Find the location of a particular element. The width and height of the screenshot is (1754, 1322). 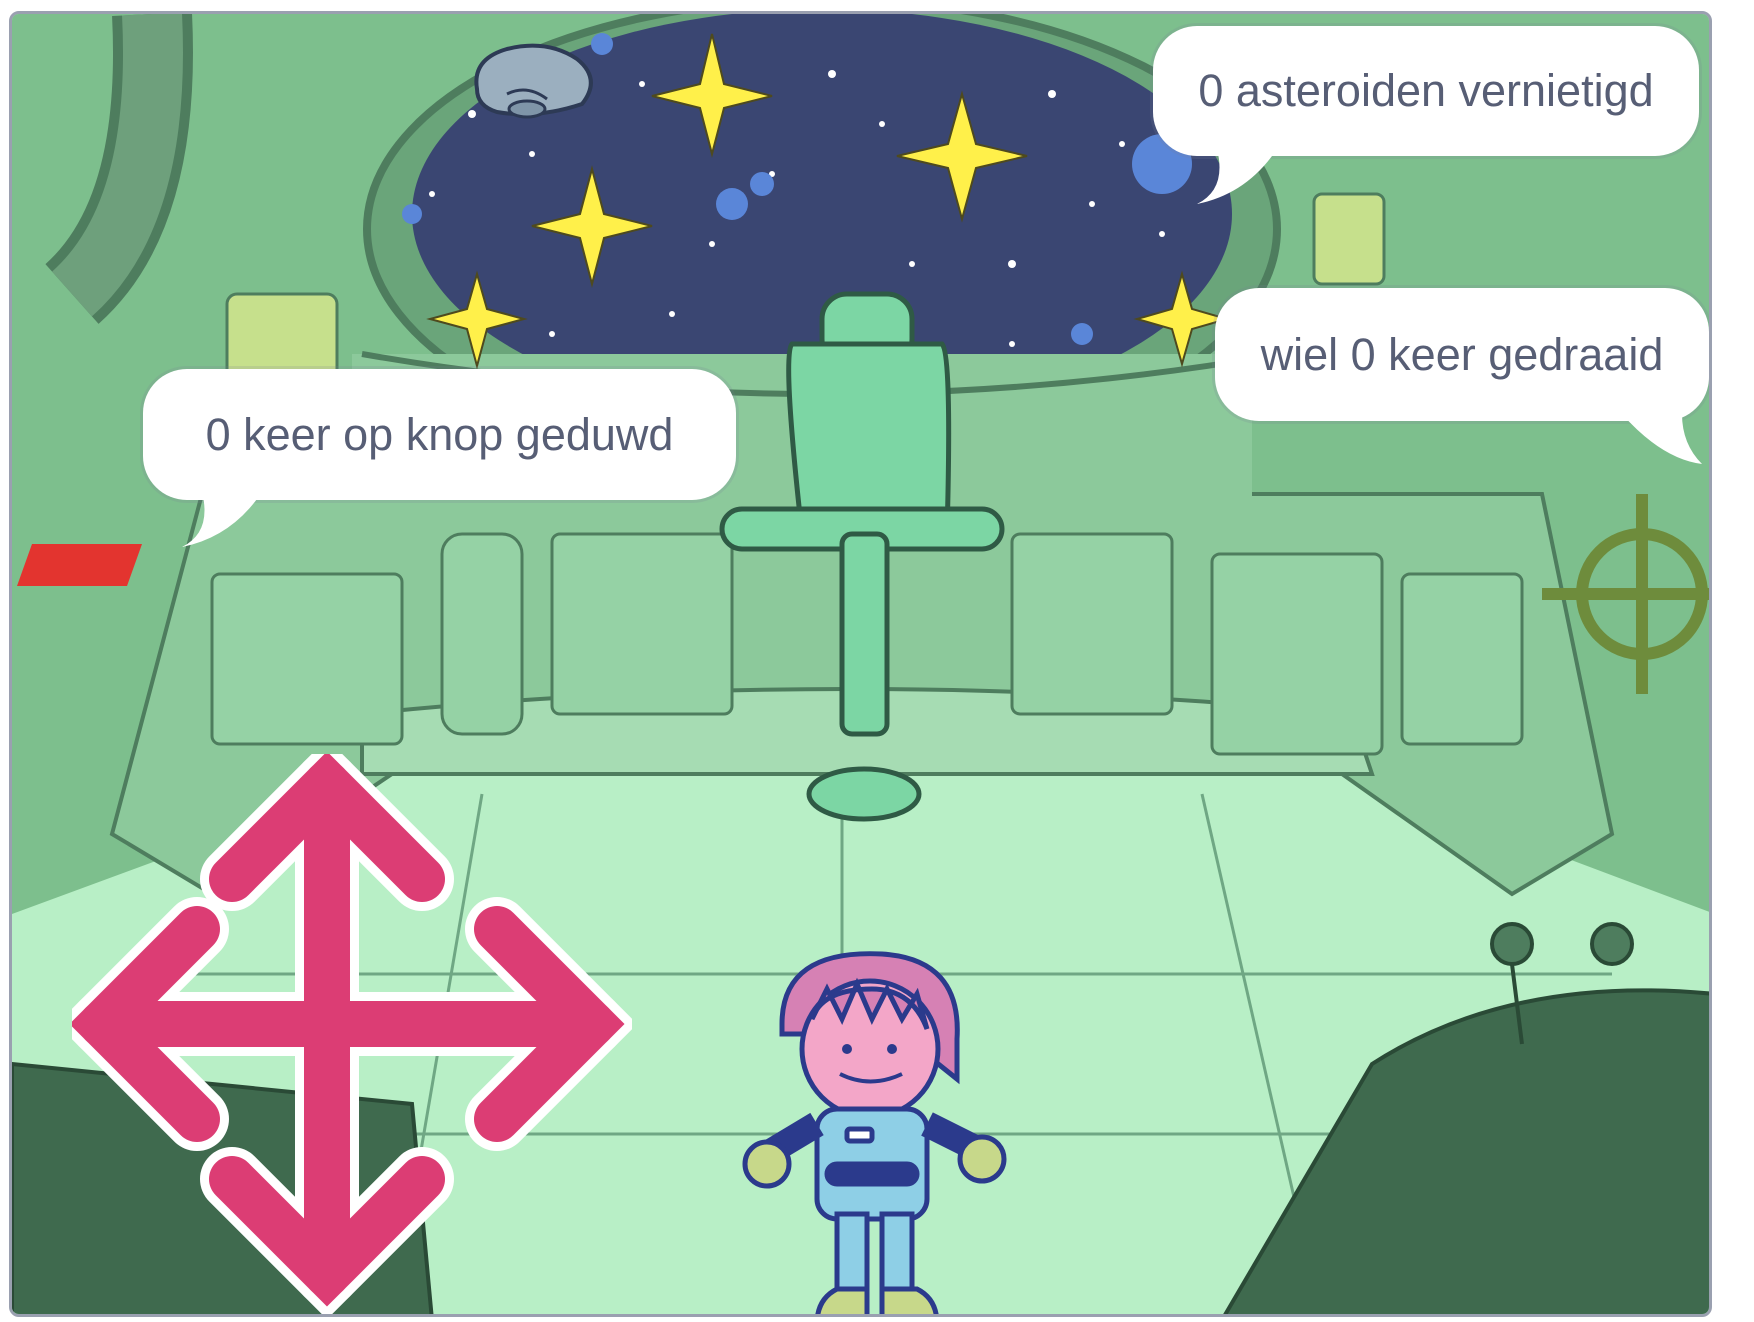

button-pressed-bubble: 0 keer op knop geduwd is located at coordinates (439, 434).